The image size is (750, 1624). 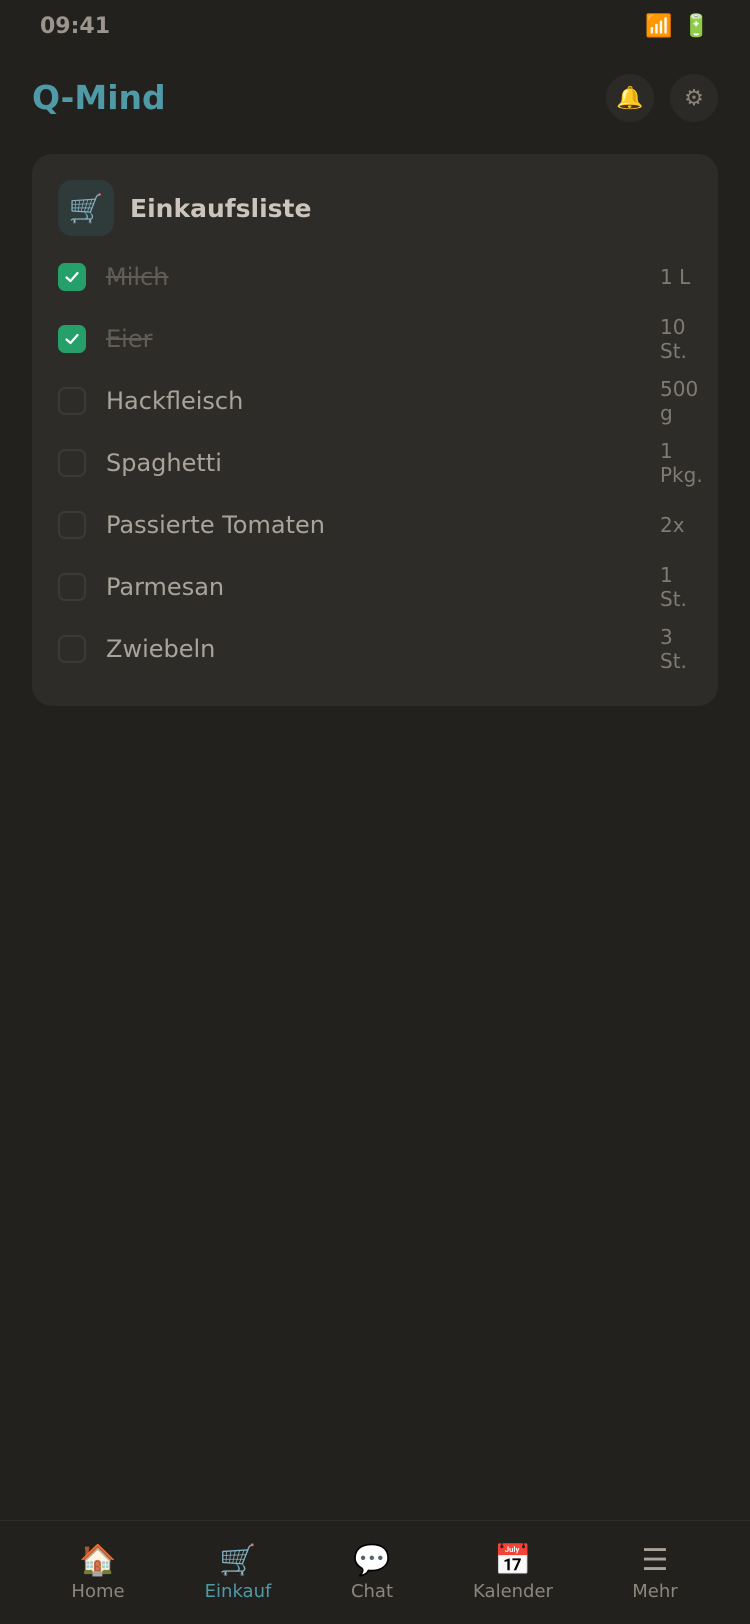 What do you see at coordinates (659, 26) in the screenshot?
I see `signal-icon: 📶` at bounding box center [659, 26].